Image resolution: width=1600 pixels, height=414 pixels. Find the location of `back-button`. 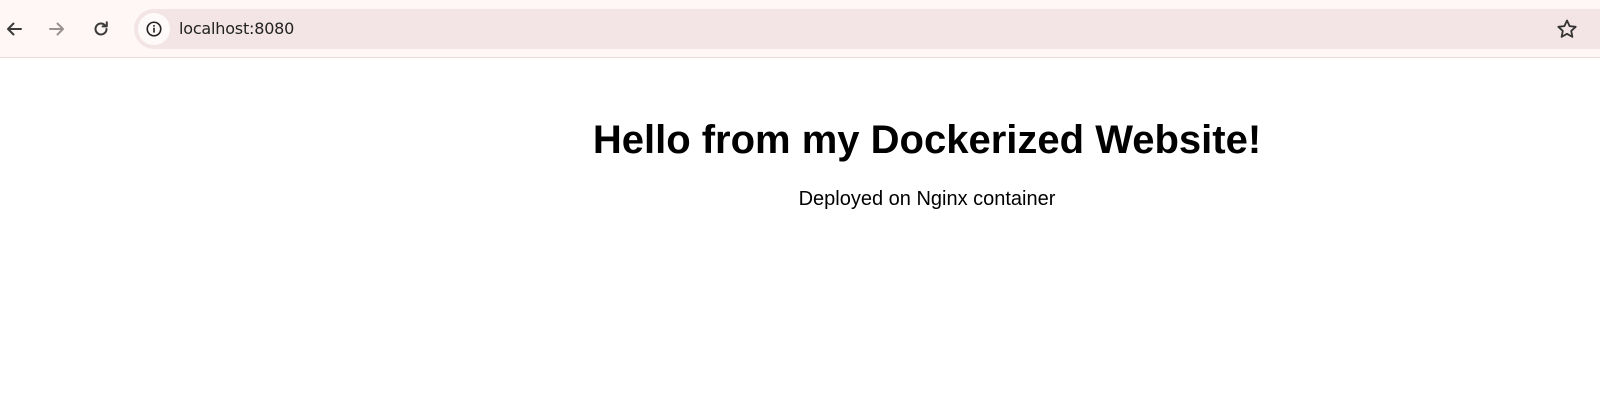

back-button is located at coordinates (16, 29).